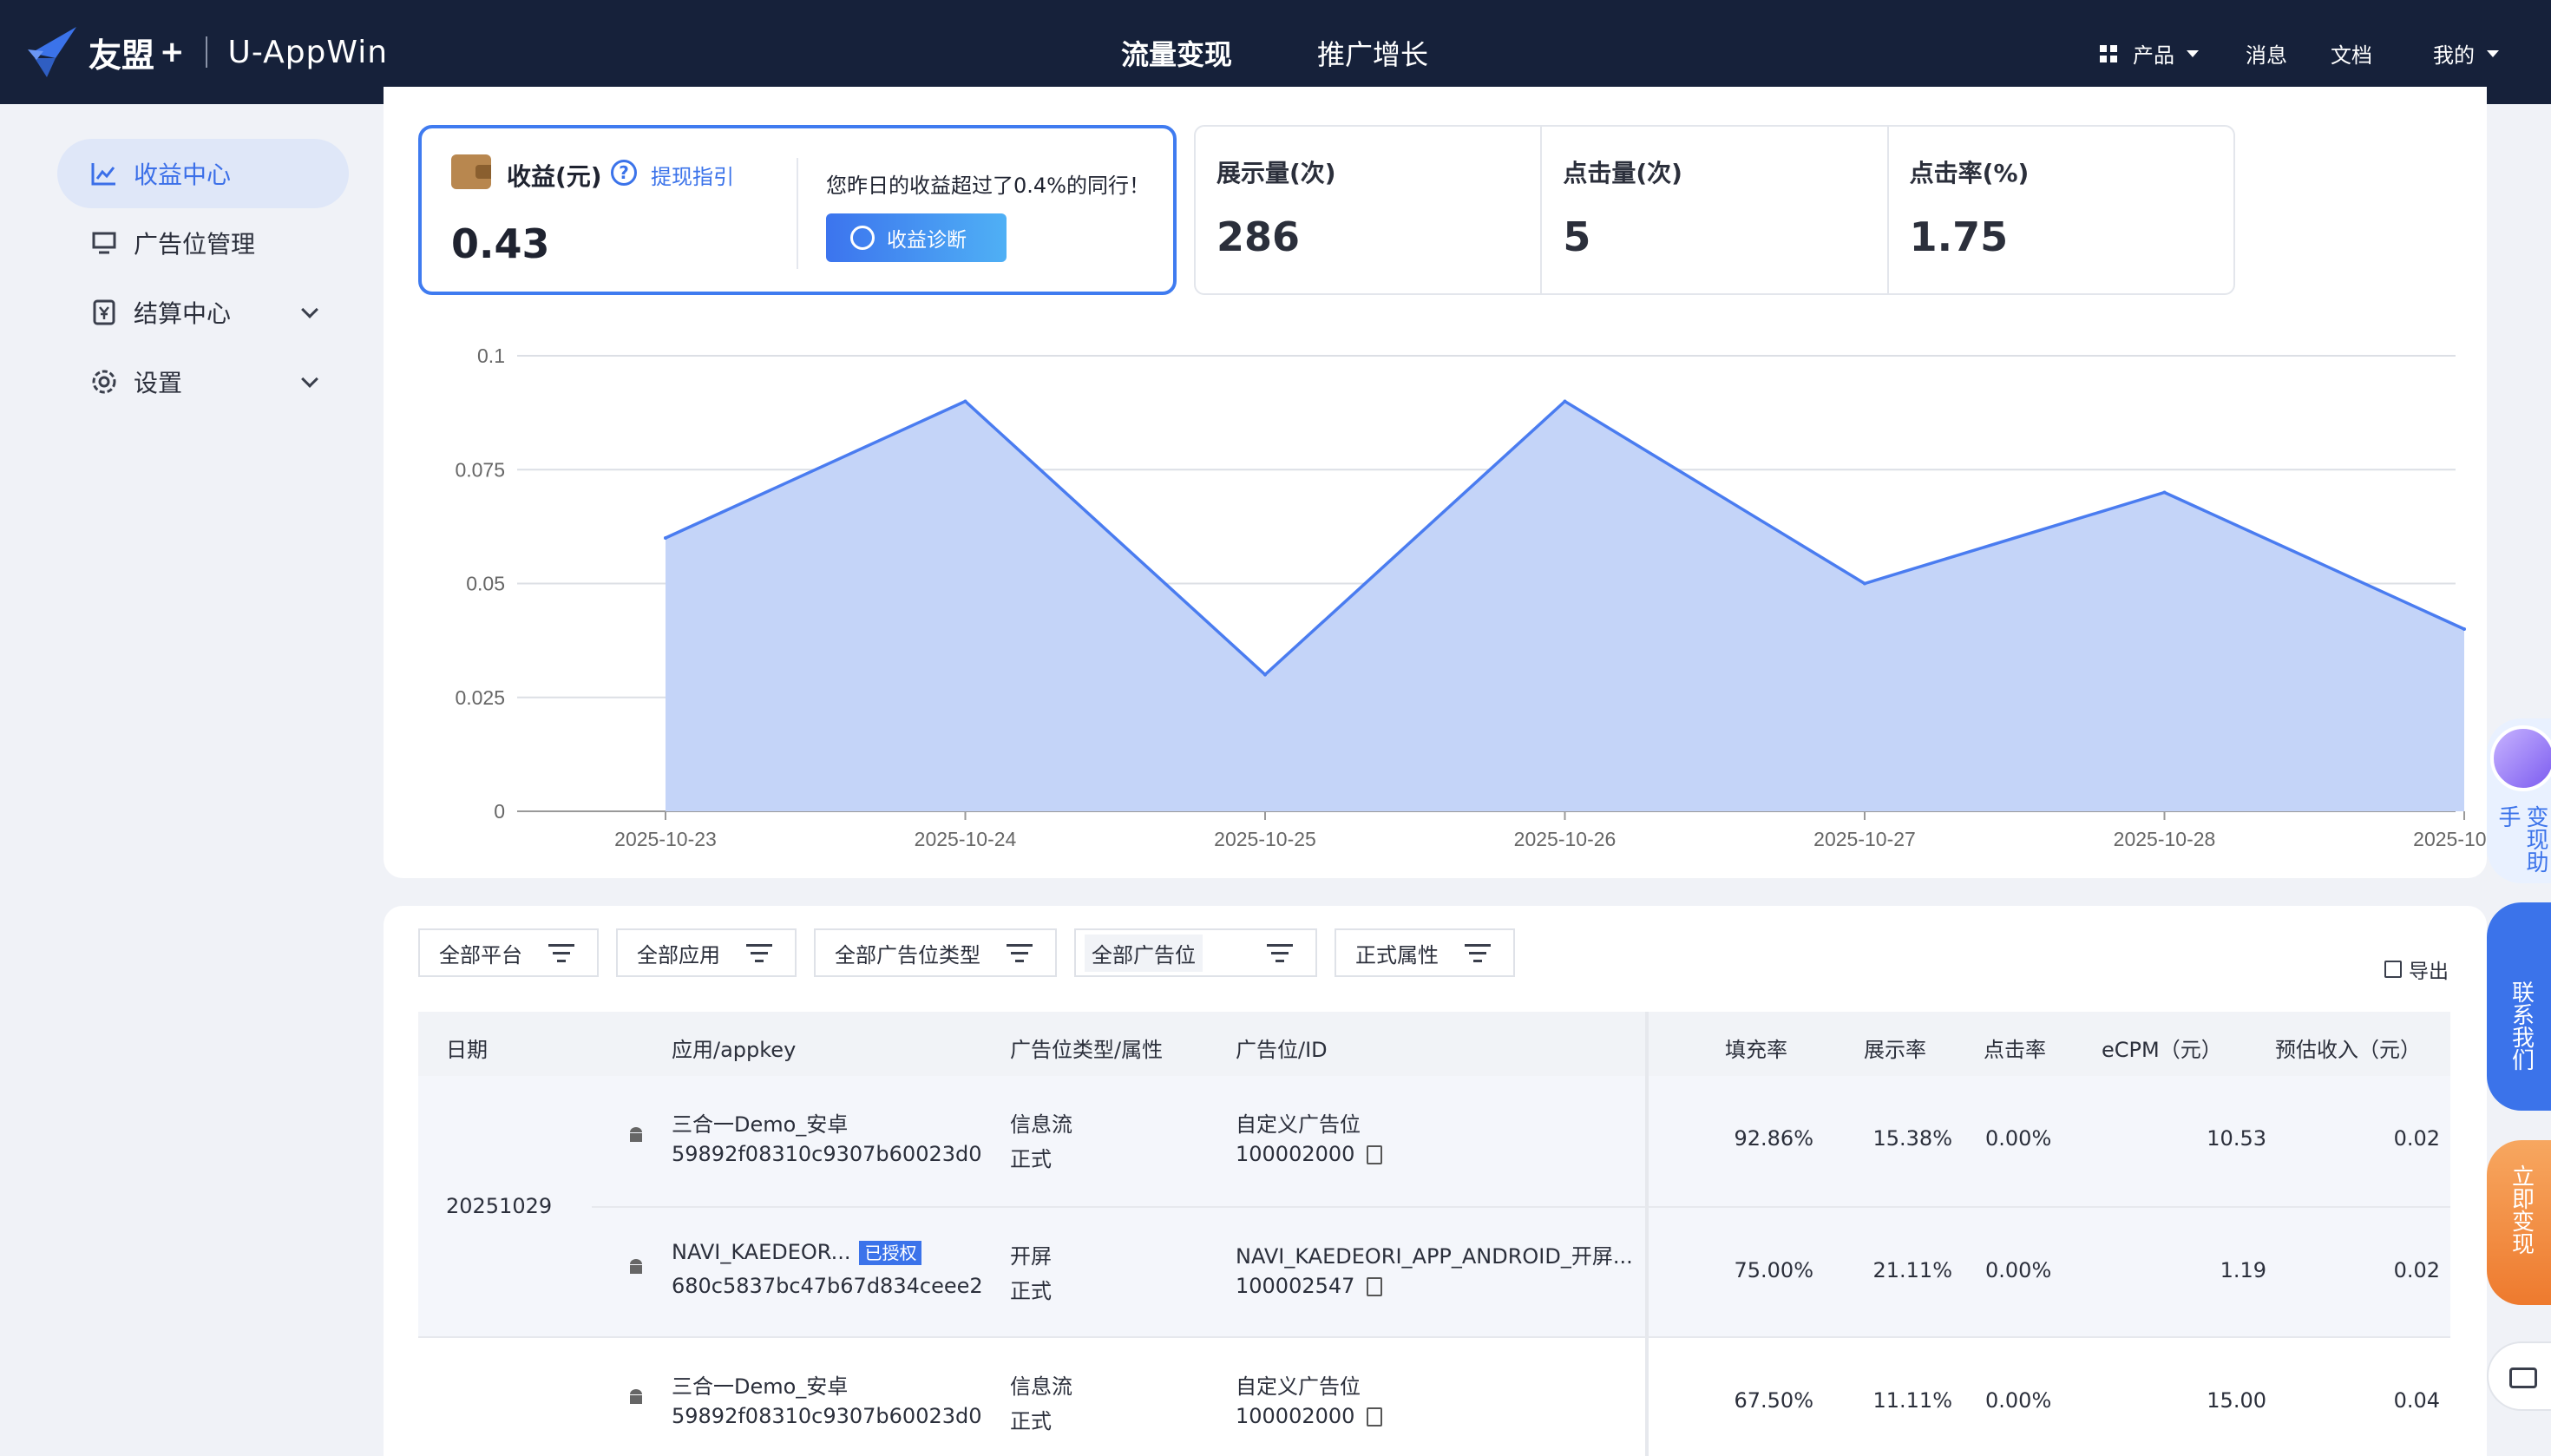 Image resolution: width=2551 pixels, height=1456 pixels. What do you see at coordinates (491, 355) in the screenshot?
I see `y-tick-label: 0.1` at bounding box center [491, 355].